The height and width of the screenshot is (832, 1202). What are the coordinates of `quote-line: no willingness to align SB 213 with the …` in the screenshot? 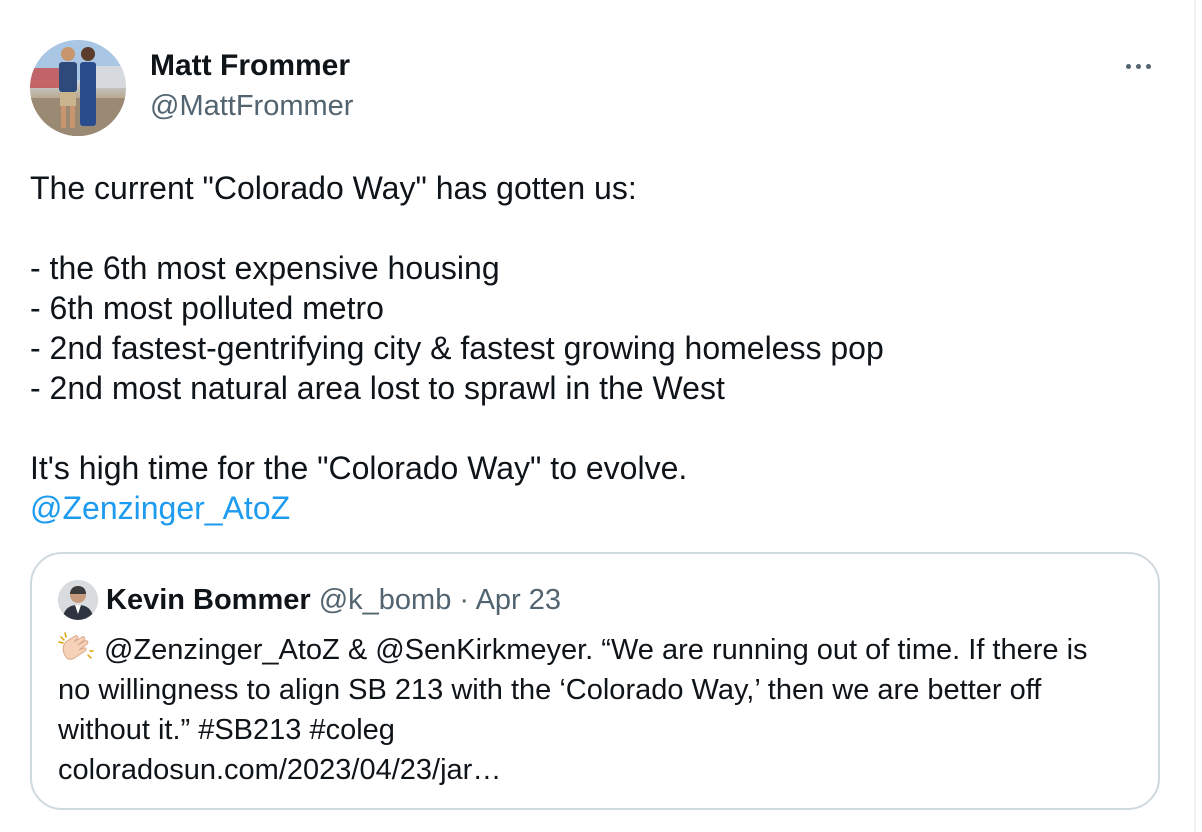 It's located at (550, 690).